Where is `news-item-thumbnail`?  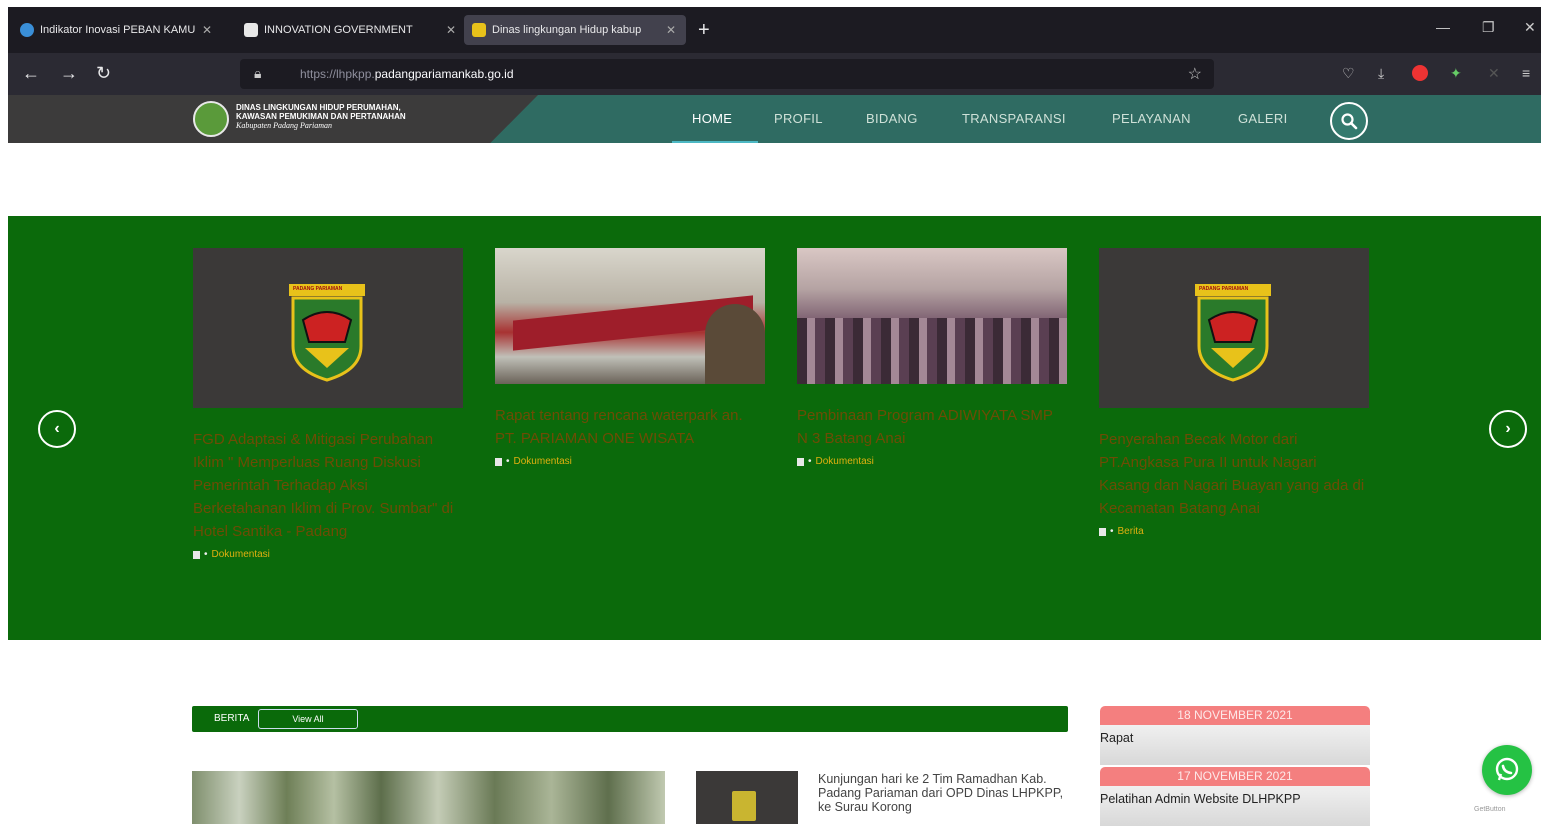
news-item-thumbnail is located at coordinates (747, 797).